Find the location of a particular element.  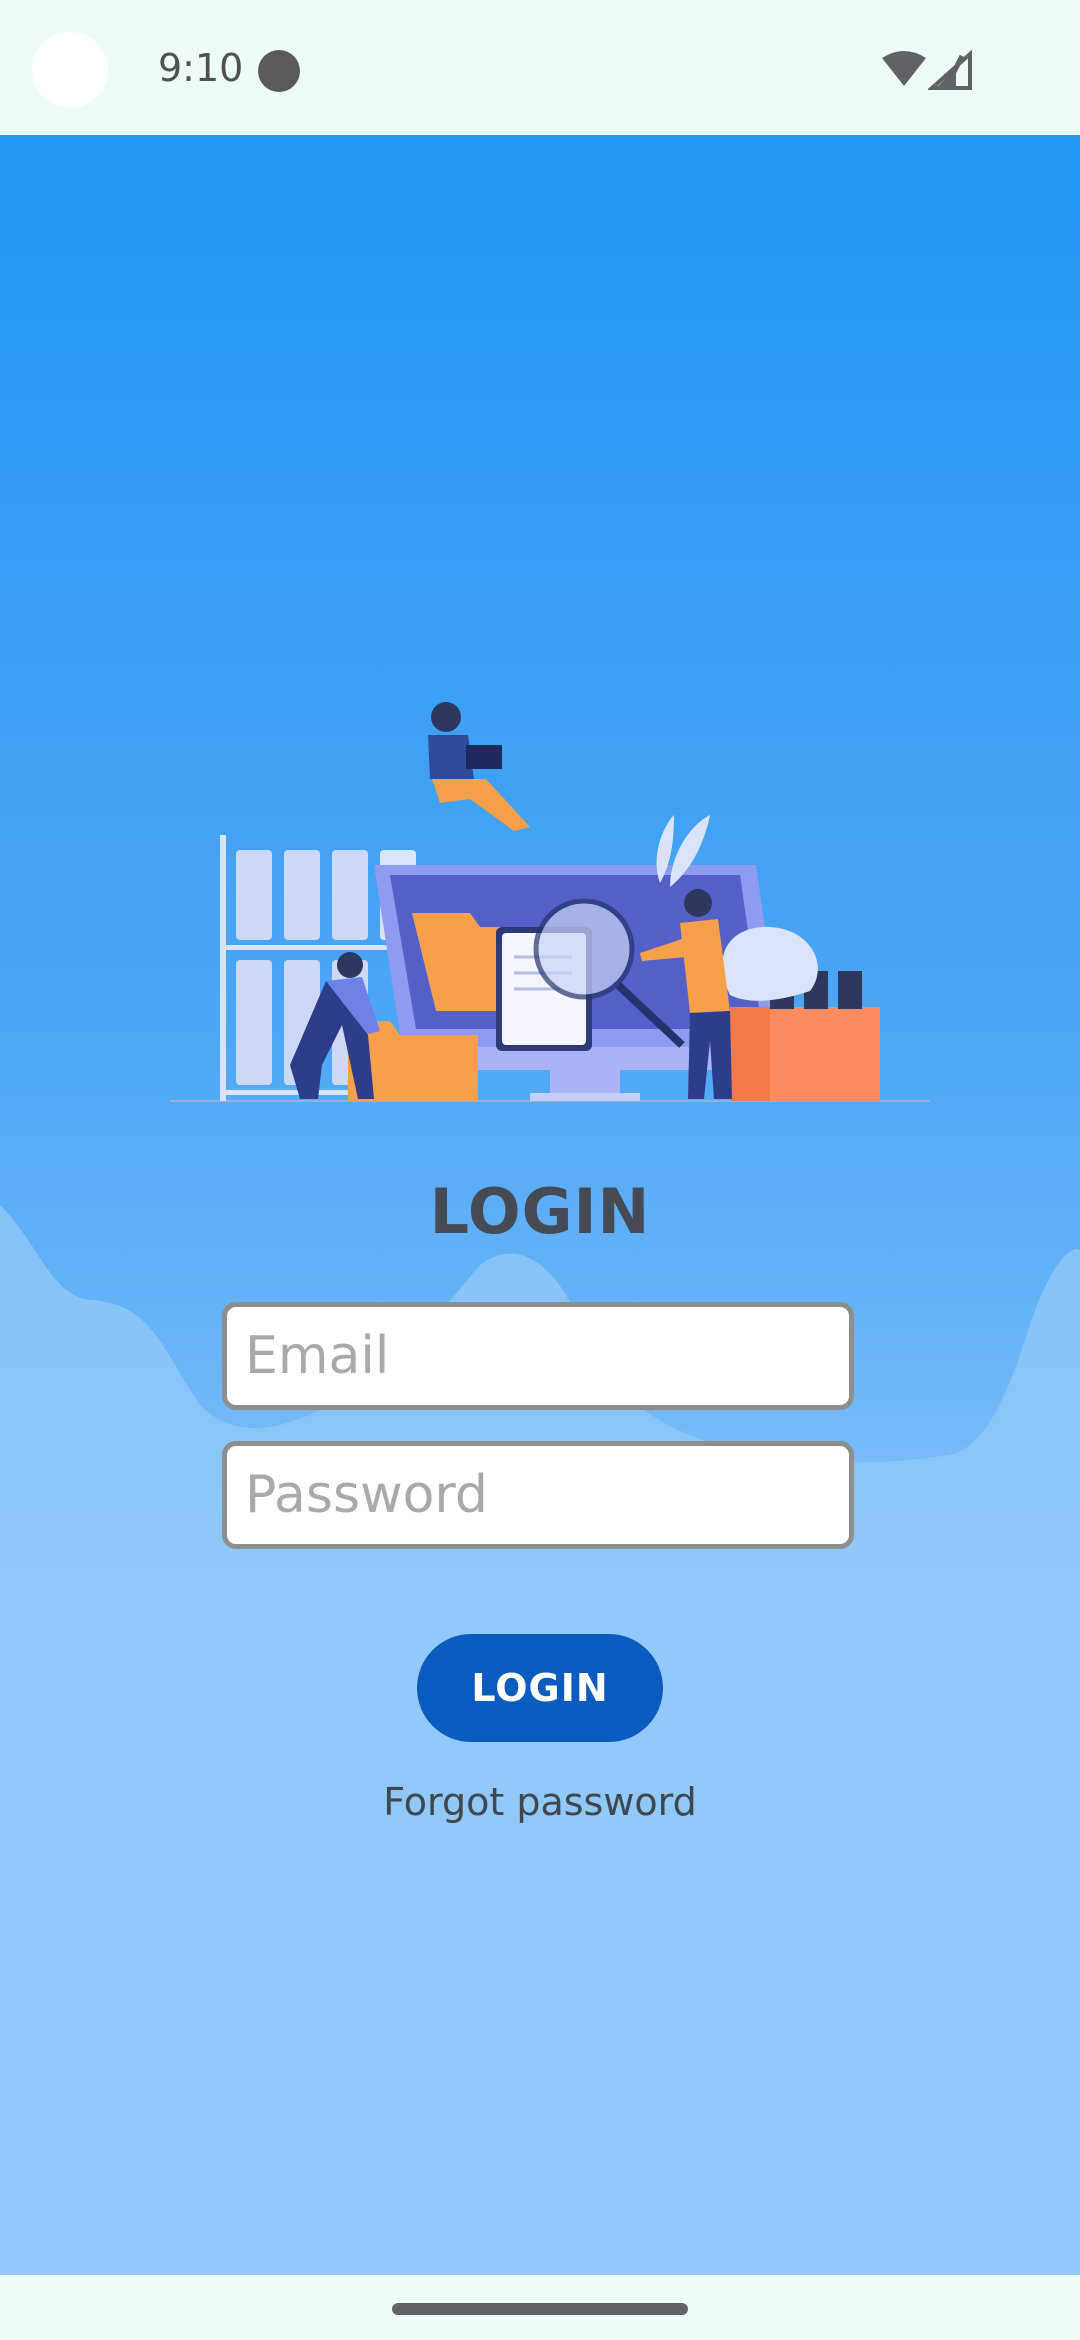

status-bar: 9:10 is located at coordinates (540, 67).